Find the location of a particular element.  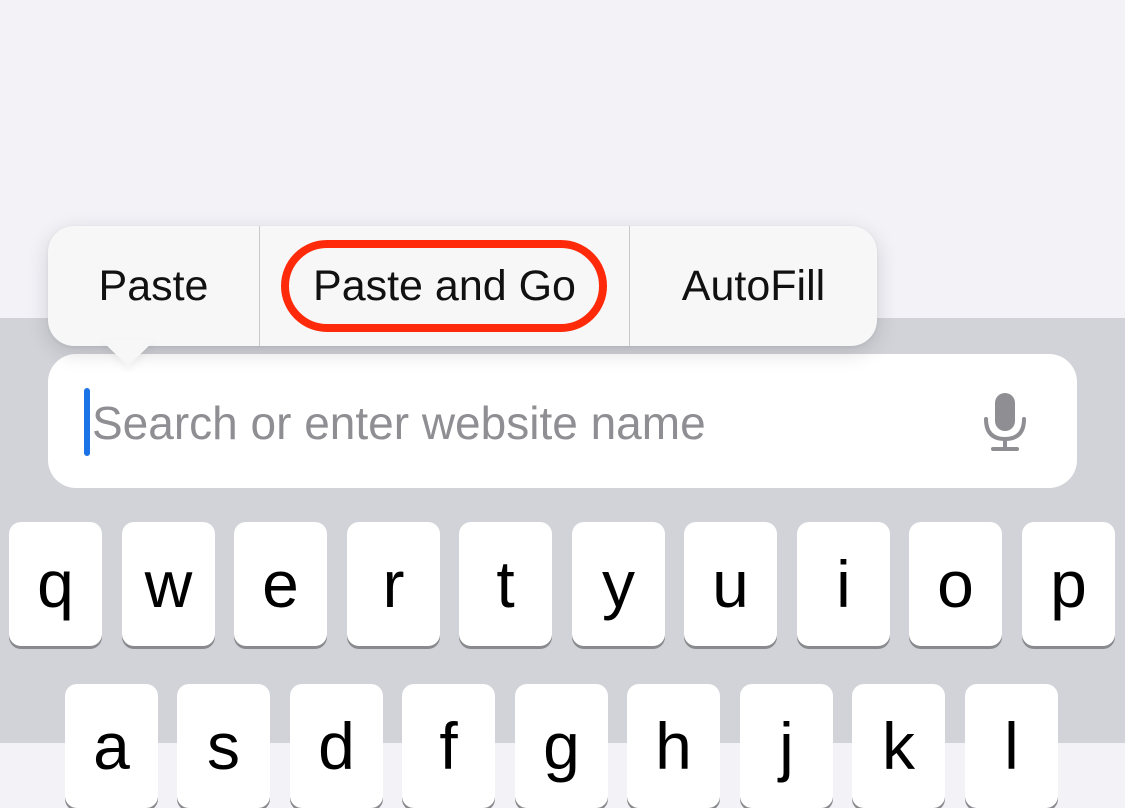

key-t: t is located at coordinates (505, 584).